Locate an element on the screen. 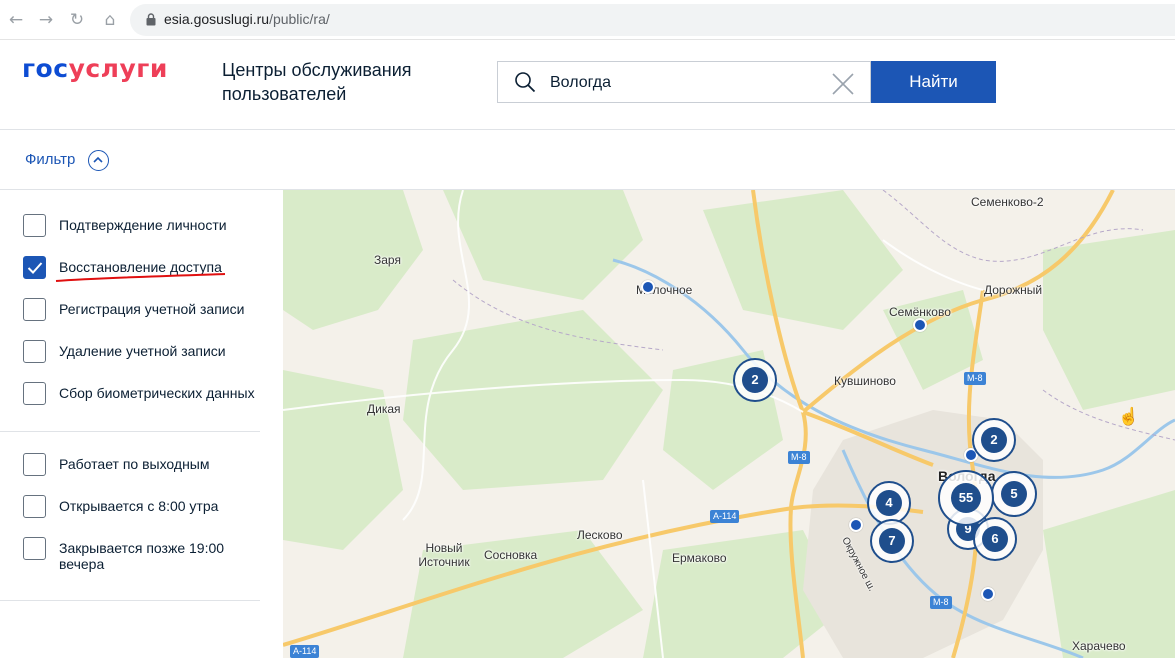 Image resolution: width=1175 pixels, height=658 pixels. map-label: Семёнково is located at coordinates (920, 312).